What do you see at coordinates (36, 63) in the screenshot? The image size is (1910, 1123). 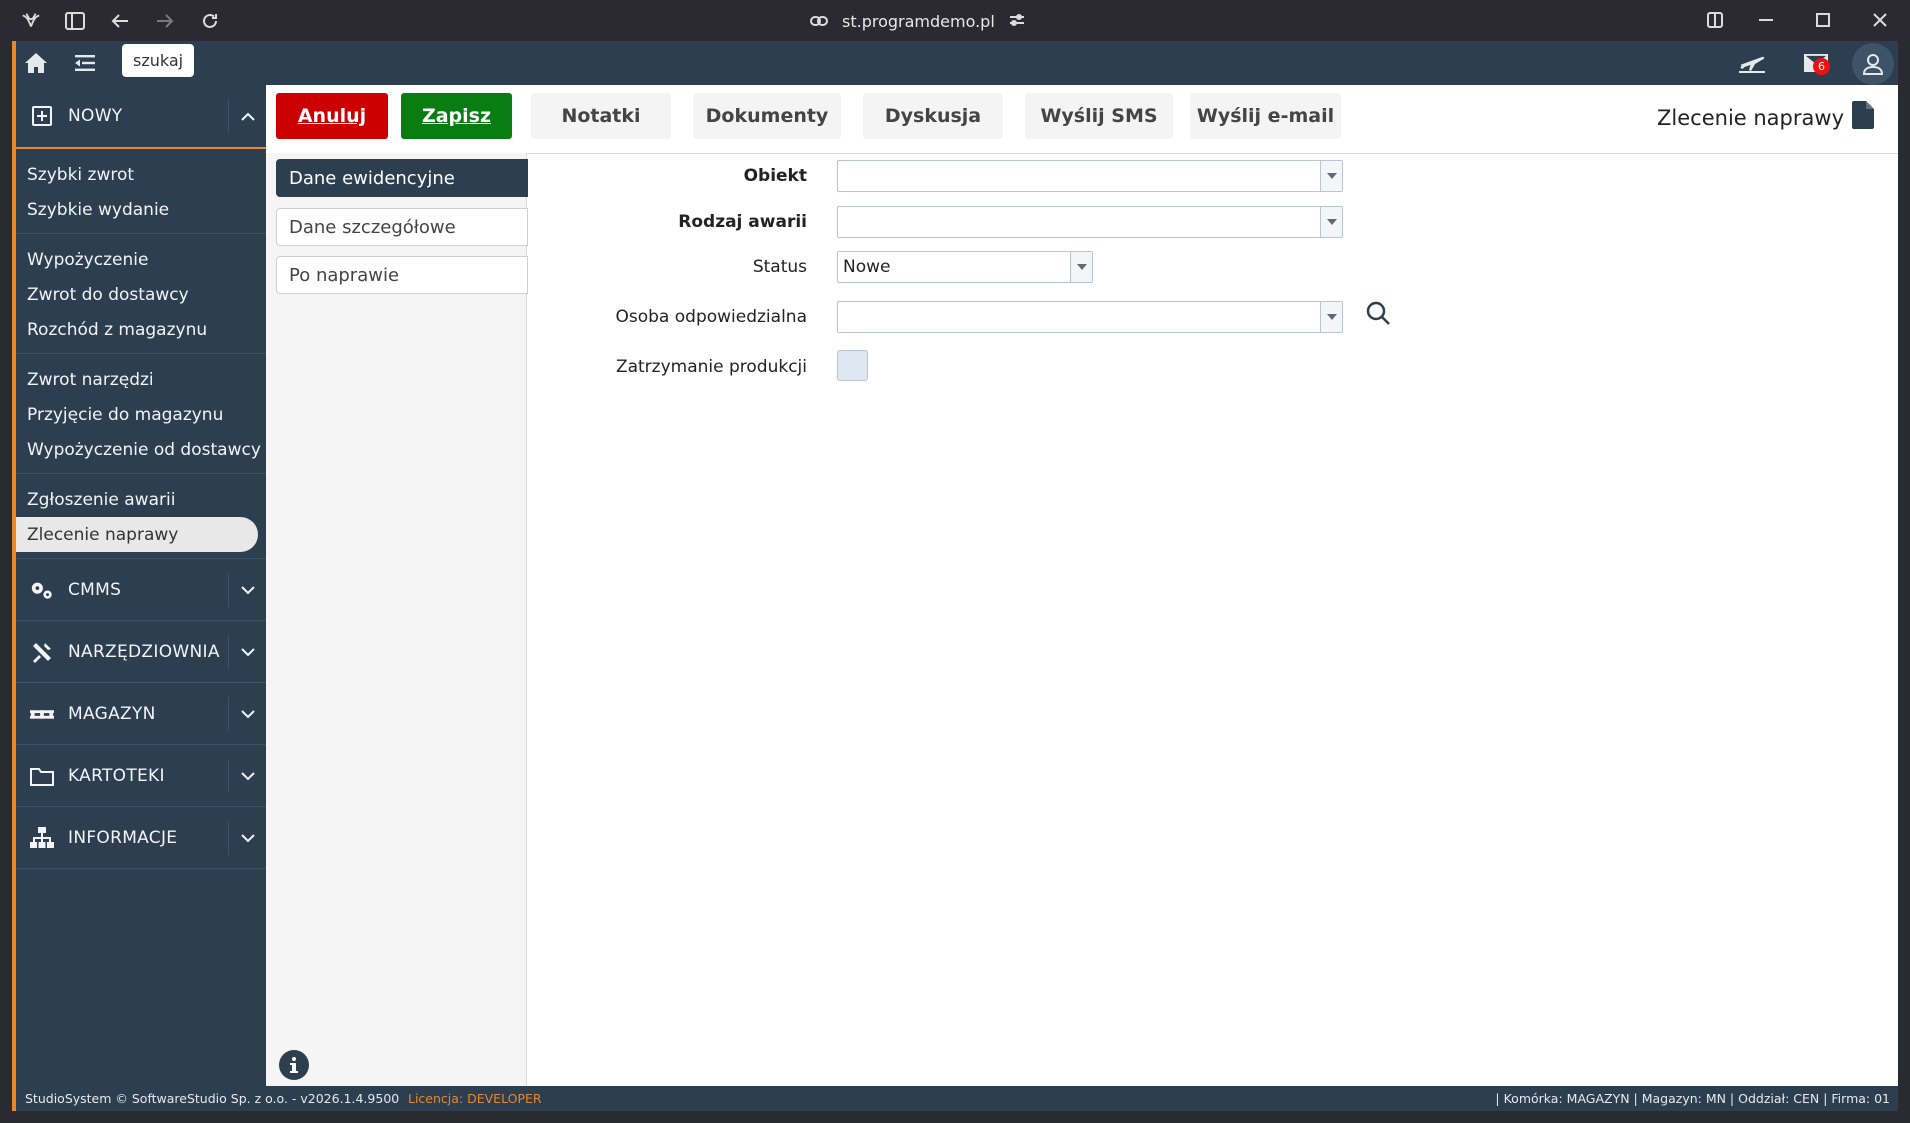 I see `home-icon` at bounding box center [36, 63].